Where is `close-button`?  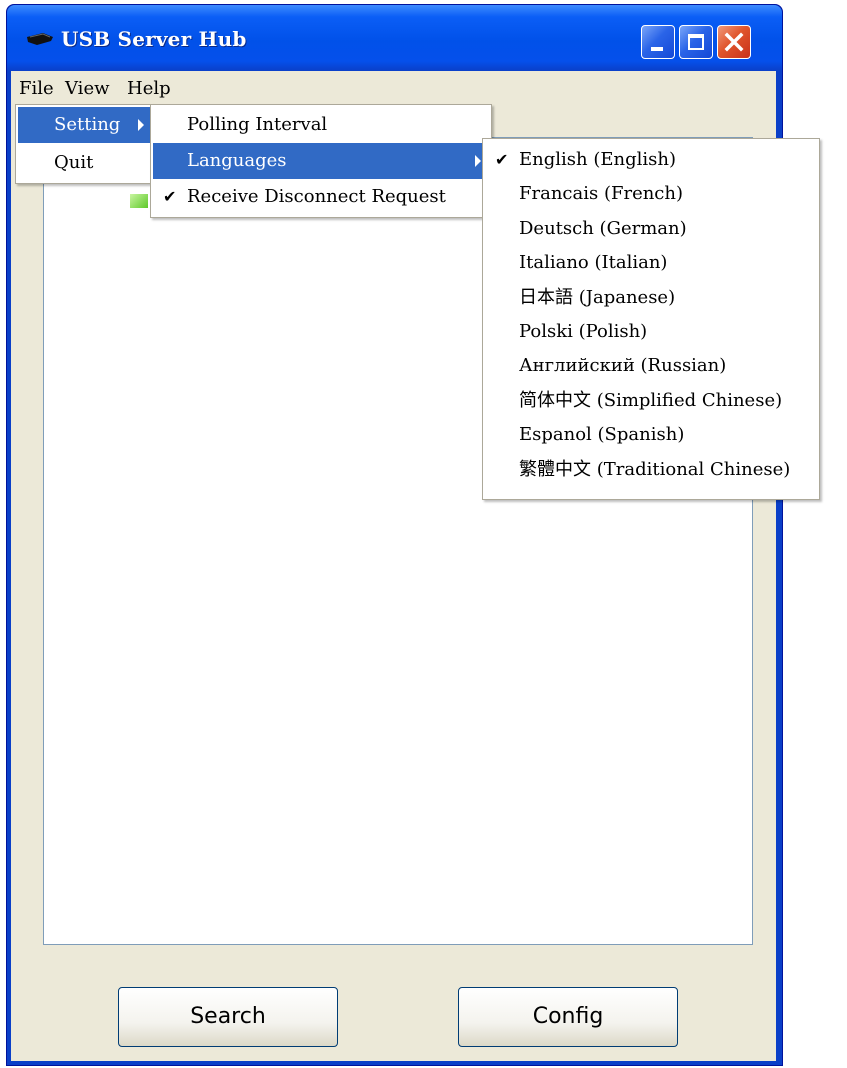
close-button is located at coordinates (734, 42).